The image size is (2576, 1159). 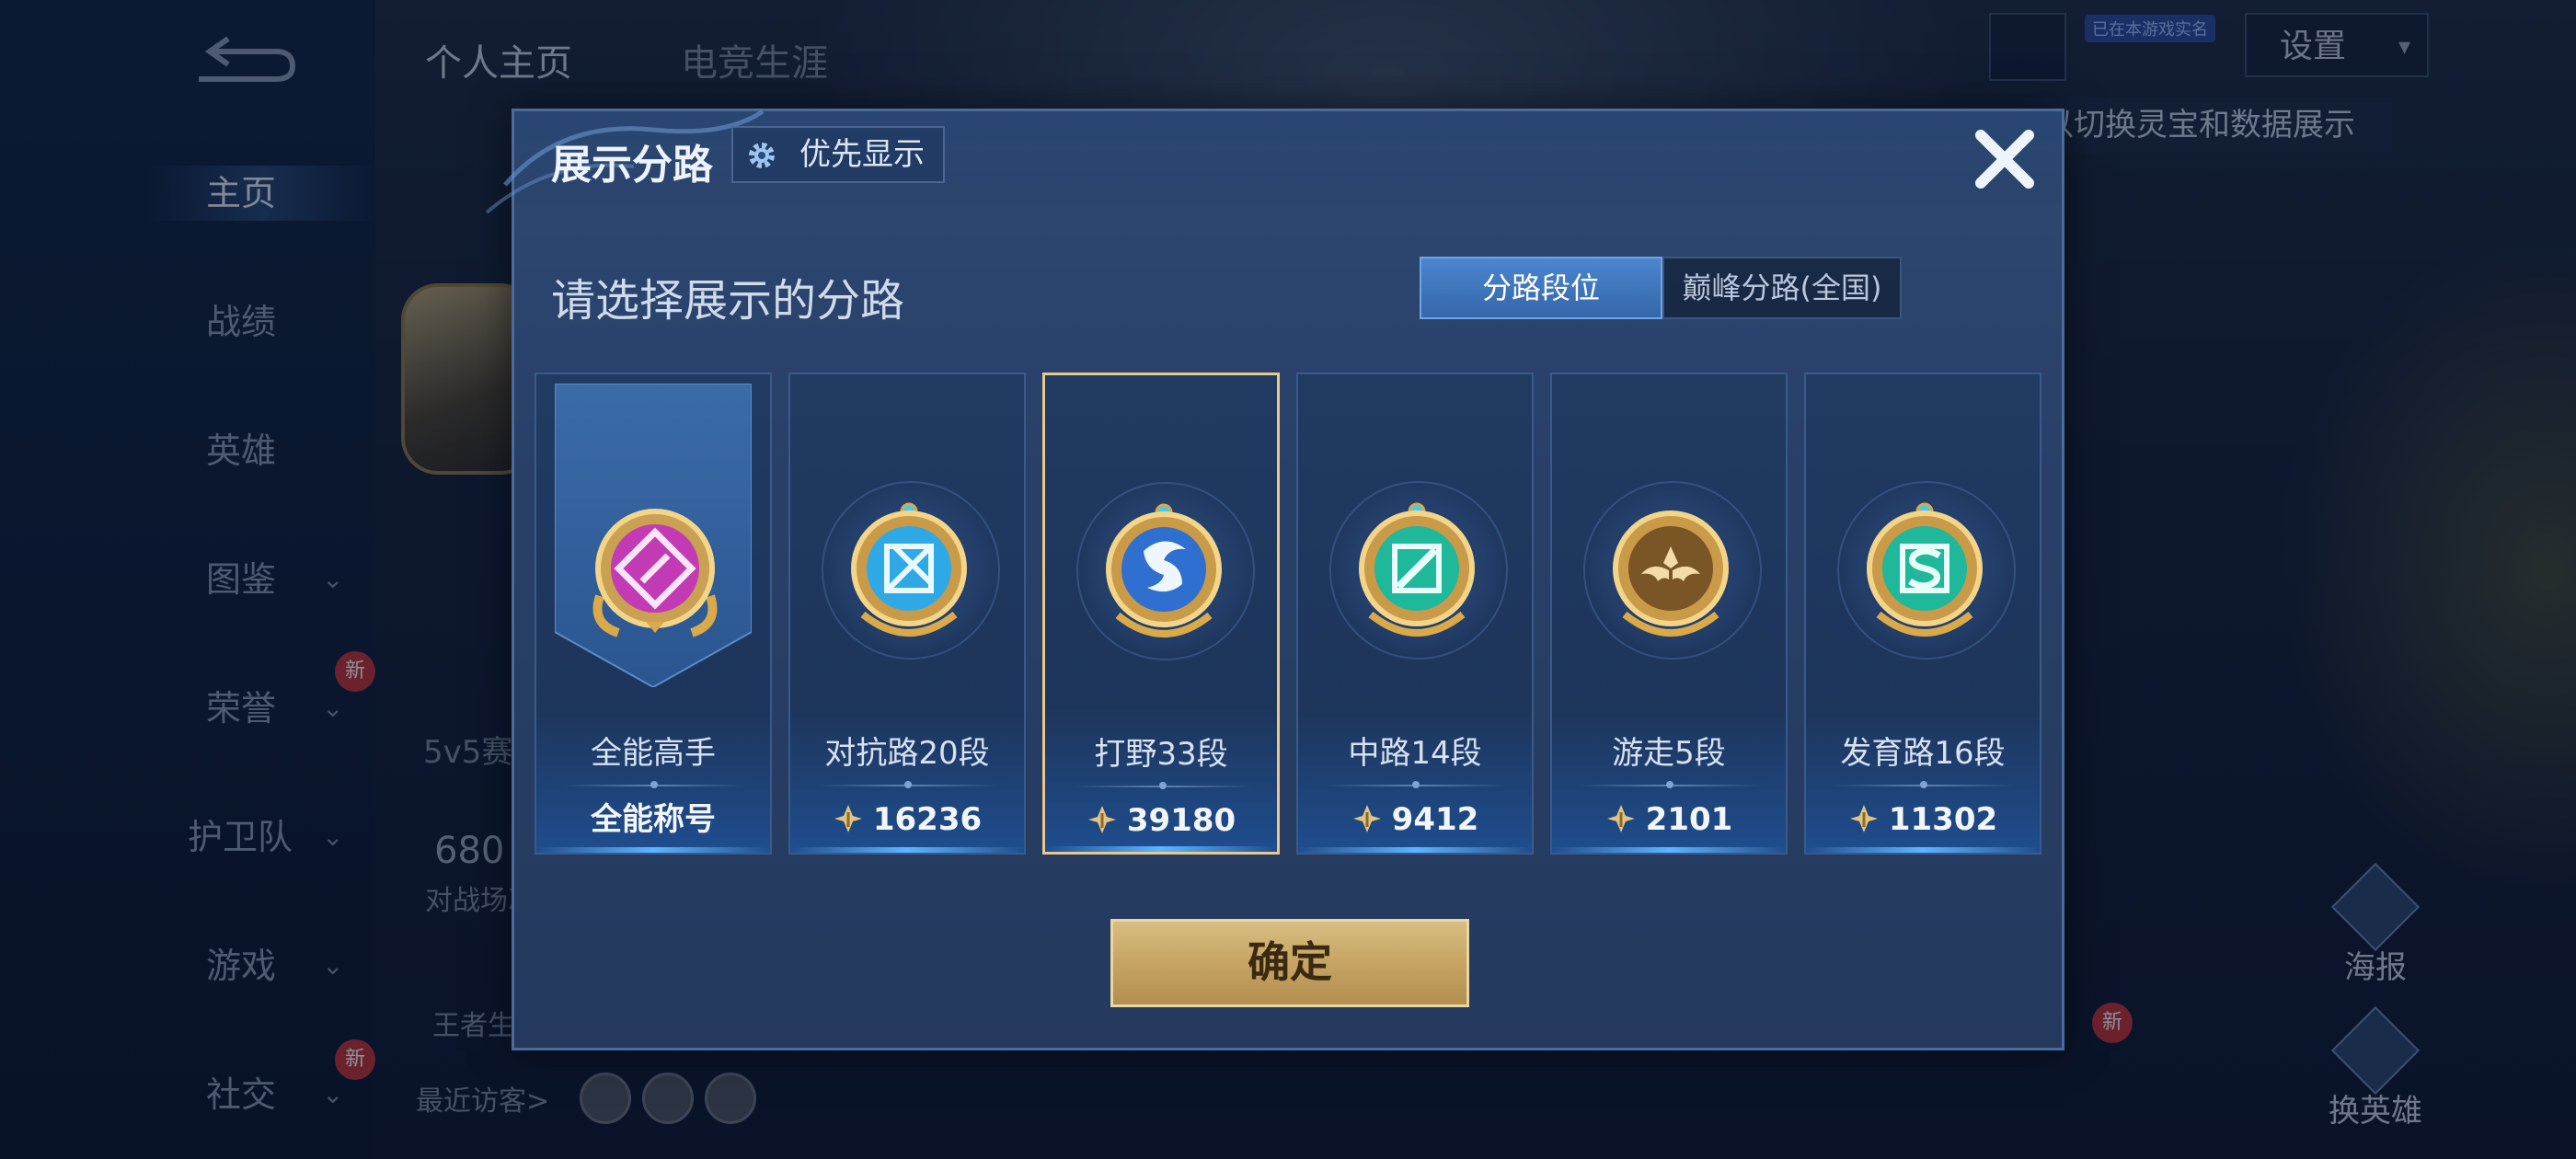 I want to click on lane-points-value: 11302, so click(x=1943, y=819).